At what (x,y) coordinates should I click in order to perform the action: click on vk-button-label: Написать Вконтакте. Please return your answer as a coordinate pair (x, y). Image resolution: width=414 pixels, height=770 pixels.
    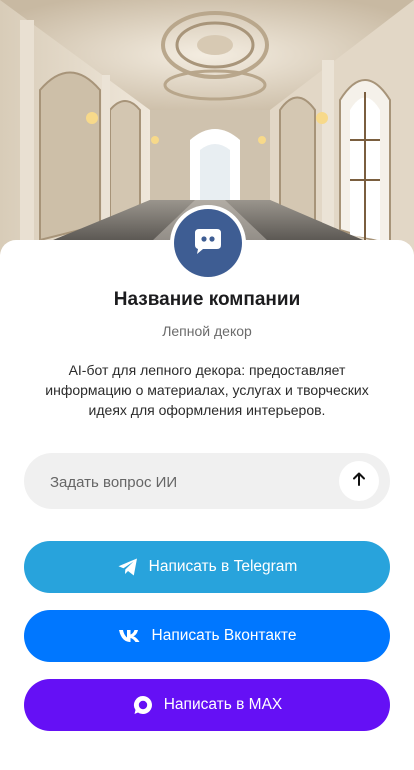
    Looking at the image, I should click on (224, 635).